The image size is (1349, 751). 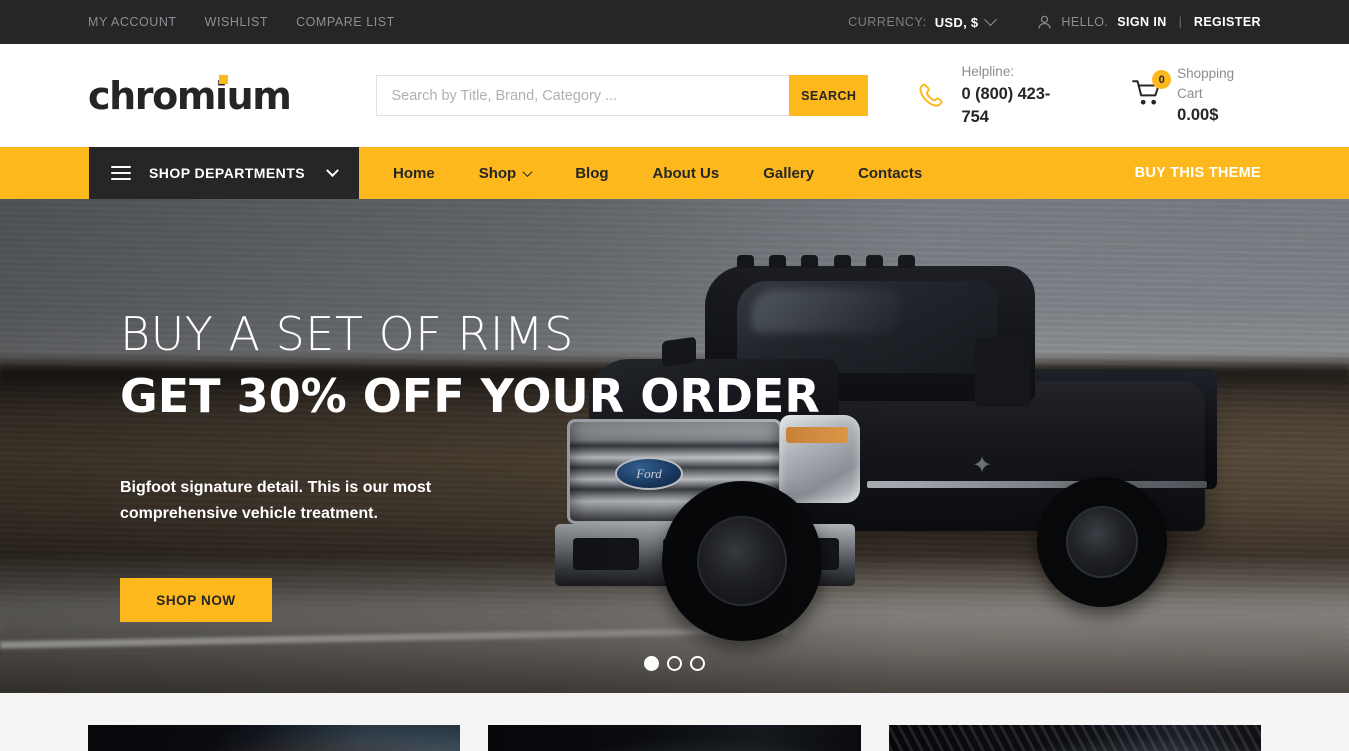 I want to click on hamburger-icon, so click(x=121, y=173).